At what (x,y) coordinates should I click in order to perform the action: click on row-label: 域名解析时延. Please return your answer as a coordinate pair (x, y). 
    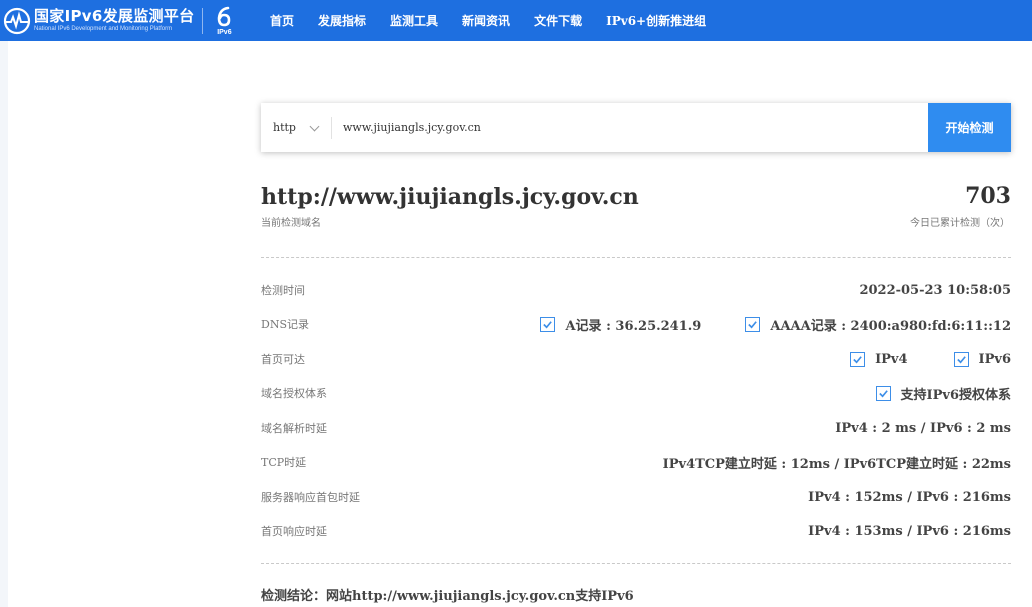
    Looking at the image, I should click on (294, 428).